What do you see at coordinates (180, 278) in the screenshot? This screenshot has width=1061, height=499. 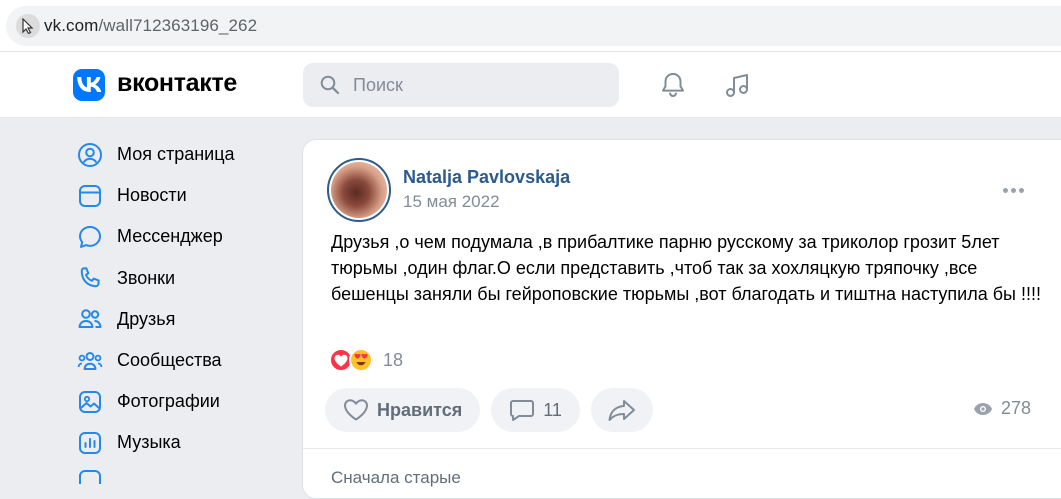 I see `sidebar-item-calls: Звонки` at bounding box center [180, 278].